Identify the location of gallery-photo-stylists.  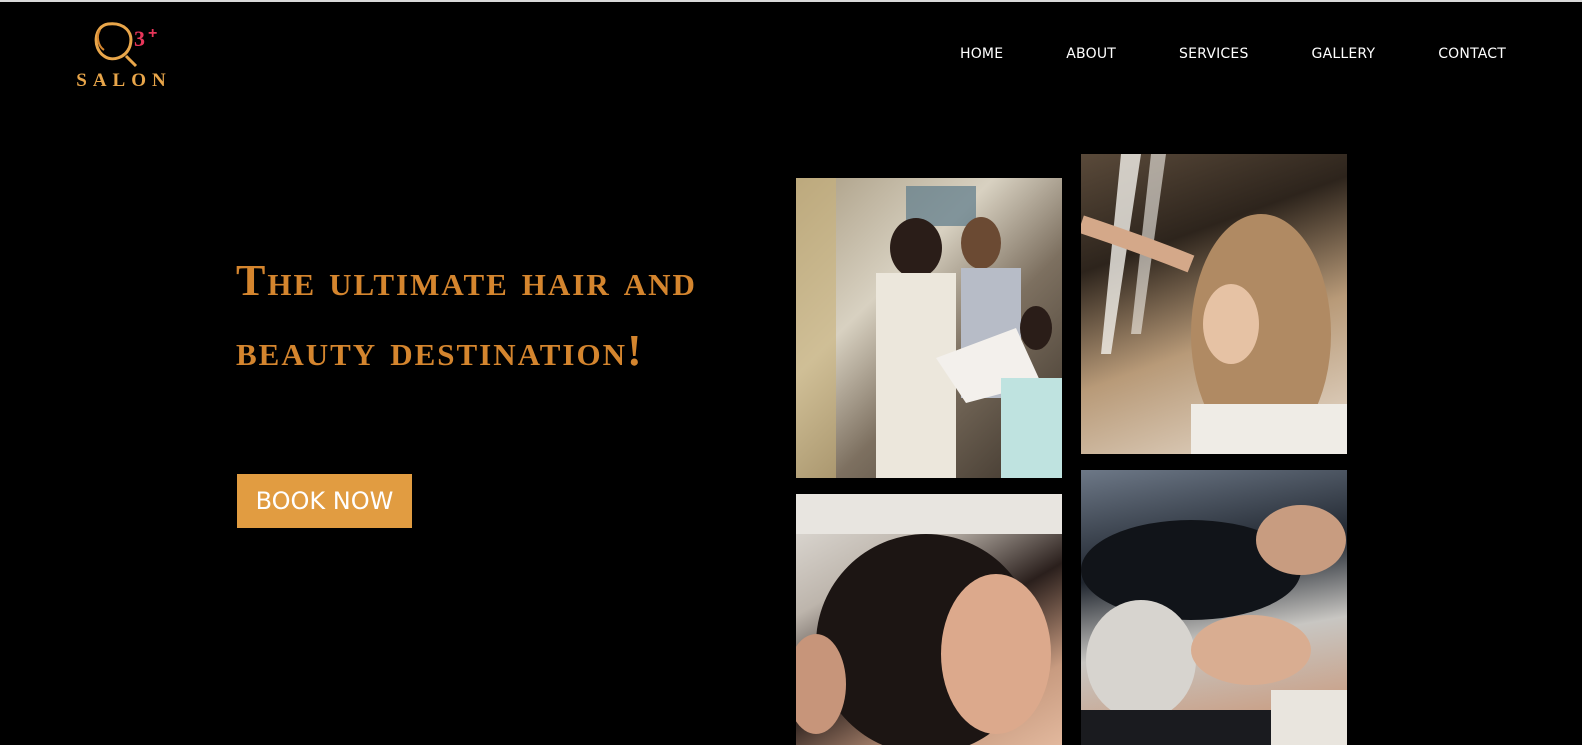
(929, 328).